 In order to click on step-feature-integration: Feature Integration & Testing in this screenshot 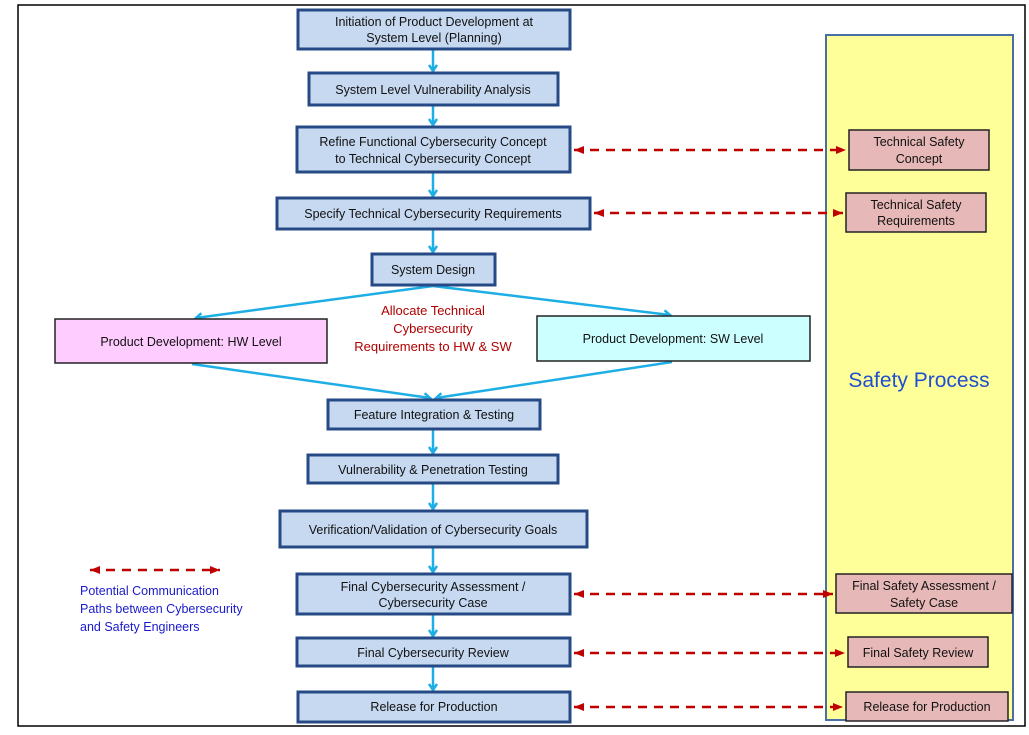, I will do `click(434, 414)`.